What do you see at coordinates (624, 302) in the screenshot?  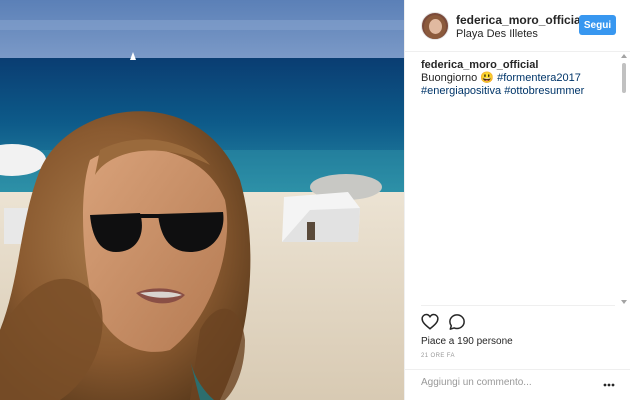 I see `scroll-down-arrow-icon` at bounding box center [624, 302].